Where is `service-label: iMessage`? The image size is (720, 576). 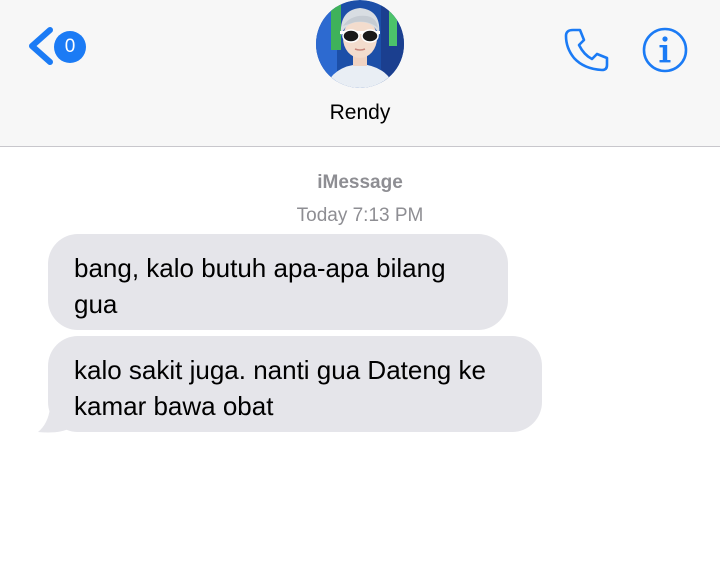
service-label: iMessage is located at coordinates (360, 182).